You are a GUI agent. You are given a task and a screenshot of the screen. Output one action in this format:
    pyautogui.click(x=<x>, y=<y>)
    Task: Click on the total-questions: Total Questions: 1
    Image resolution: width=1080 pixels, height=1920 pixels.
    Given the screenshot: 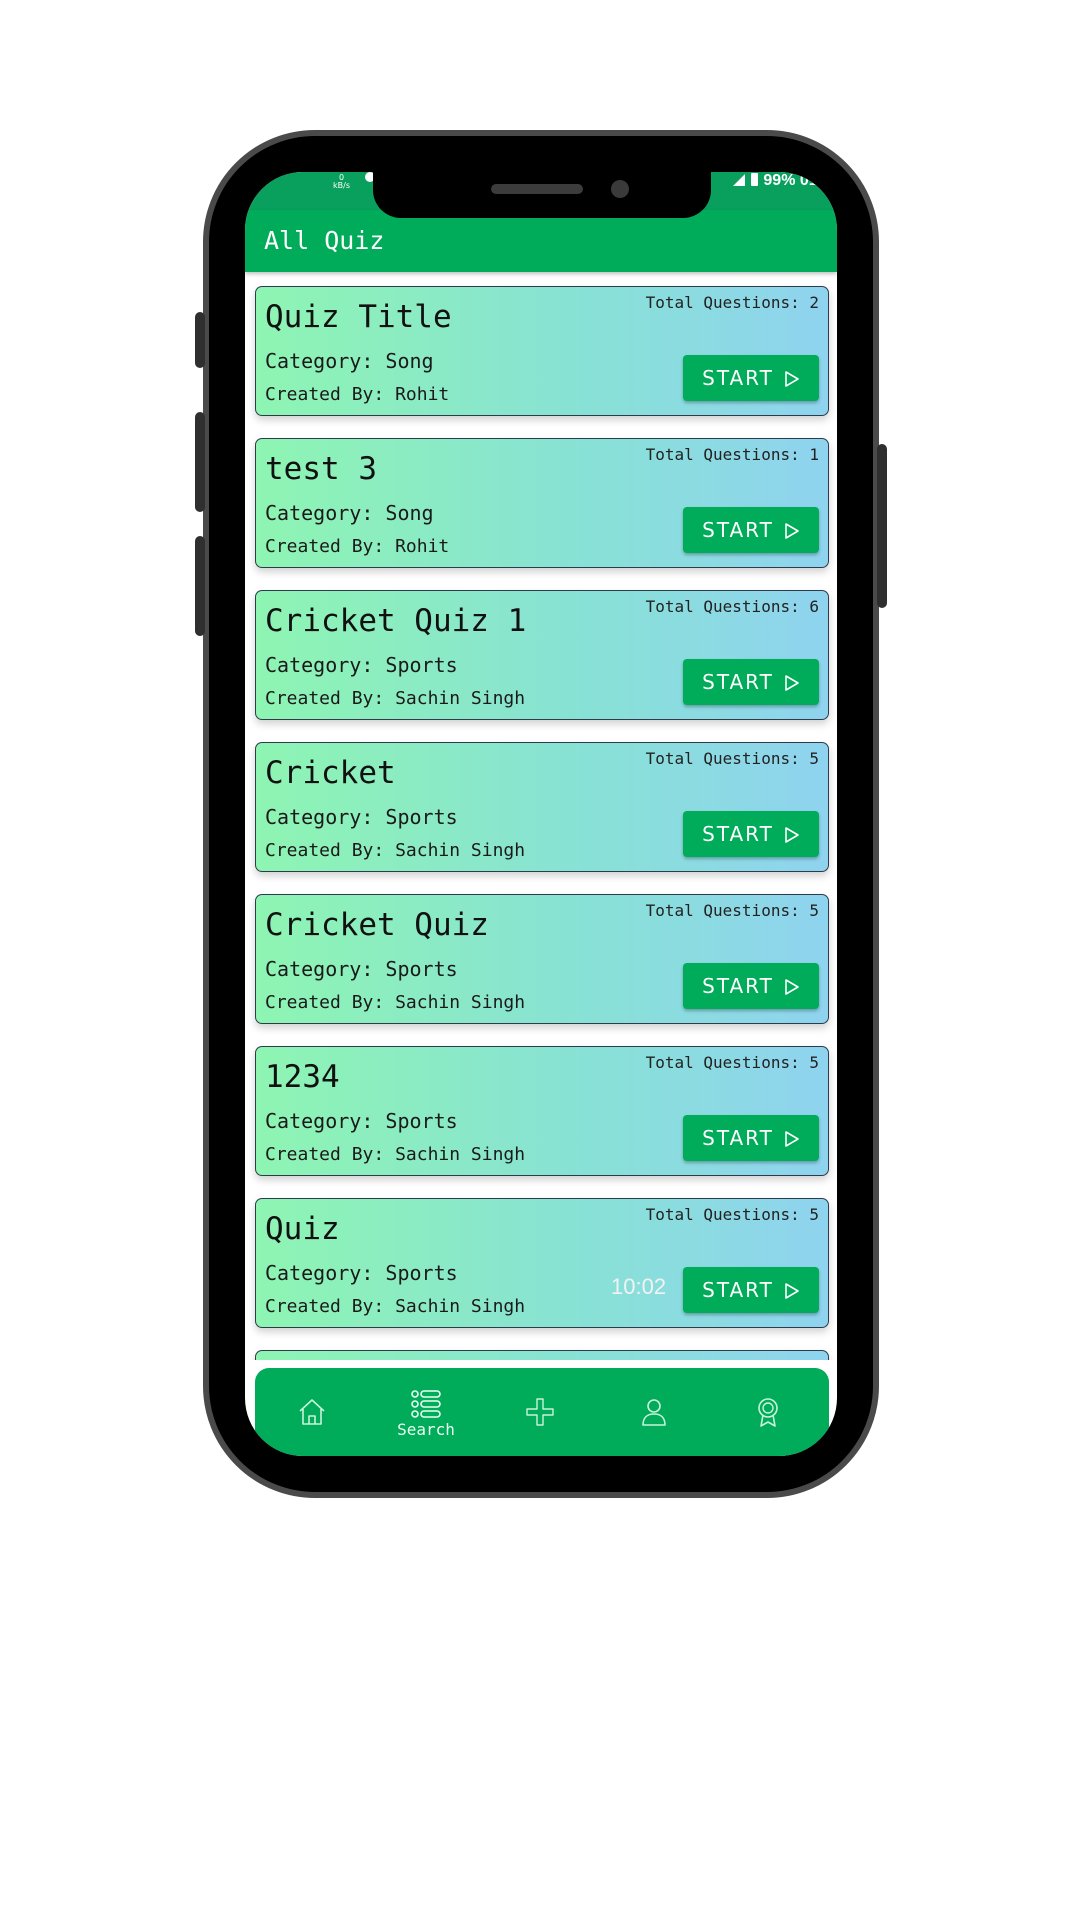 What is the action you would take?
    pyautogui.click(x=732, y=454)
    